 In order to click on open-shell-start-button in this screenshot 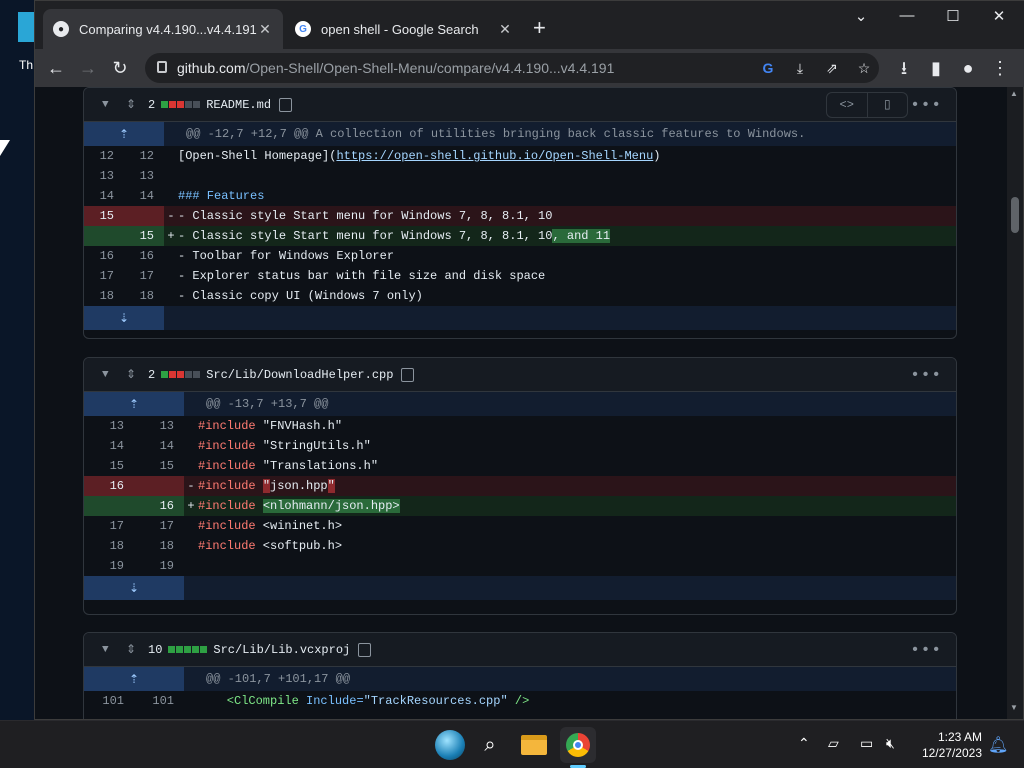, I will do `click(450, 745)`.